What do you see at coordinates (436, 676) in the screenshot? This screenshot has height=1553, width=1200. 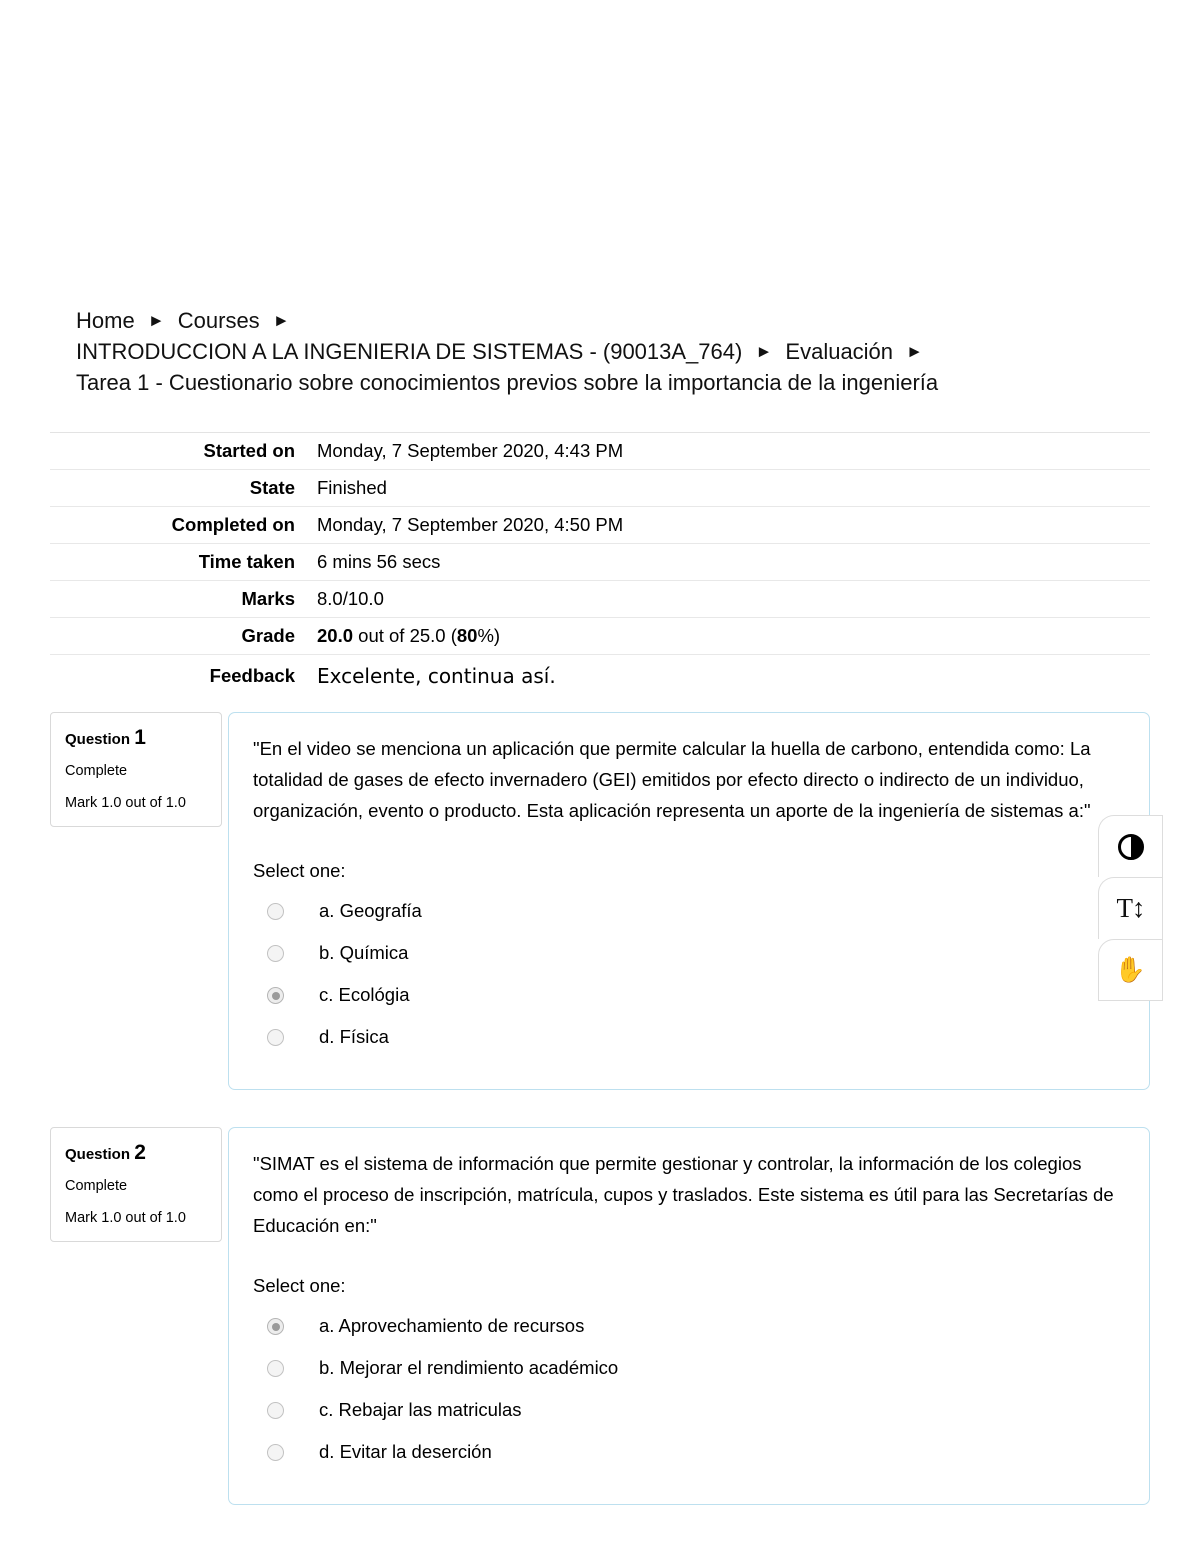 I see `summary-value-feedback: Excelente, continua así.` at bounding box center [436, 676].